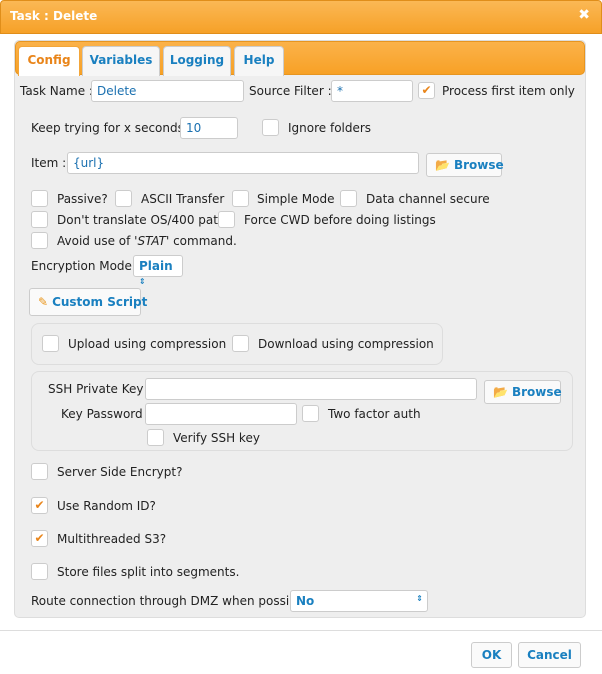 Image resolution: width=602 pixels, height=674 pixels. What do you see at coordinates (296, 199) in the screenshot?
I see `simple-mode-label: Simple Mode` at bounding box center [296, 199].